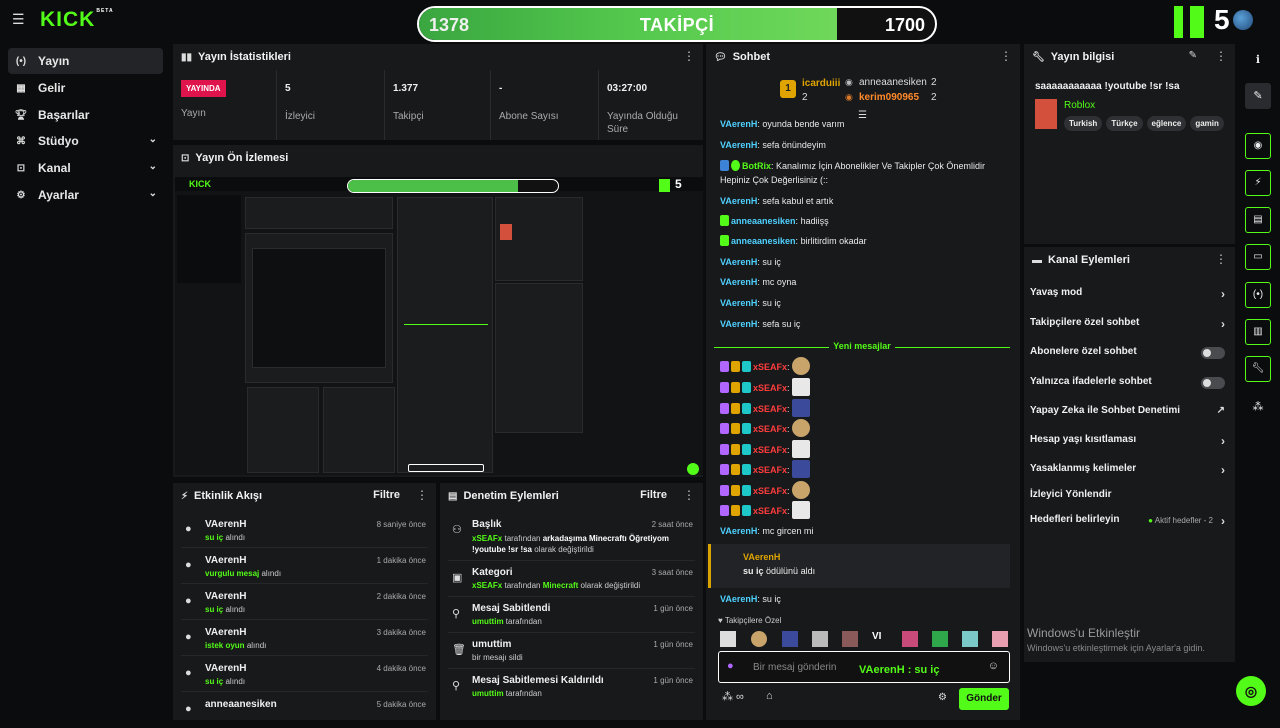 This screenshot has width=1280, height=728. Describe the element at coordinates (85, 115) in the screenshot. I see `sidebar-item-basarilar: 🏆︎ Başarılar` at that location.